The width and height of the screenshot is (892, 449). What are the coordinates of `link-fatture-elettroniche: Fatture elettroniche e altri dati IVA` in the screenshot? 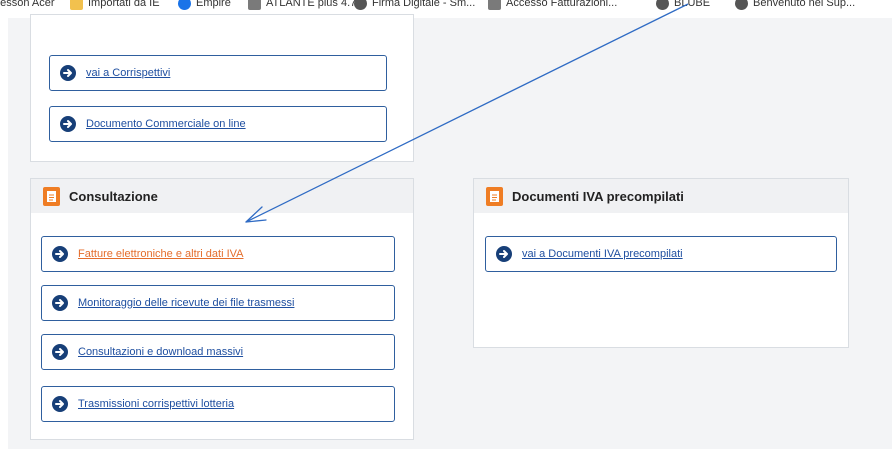 It's located at (218, 254).